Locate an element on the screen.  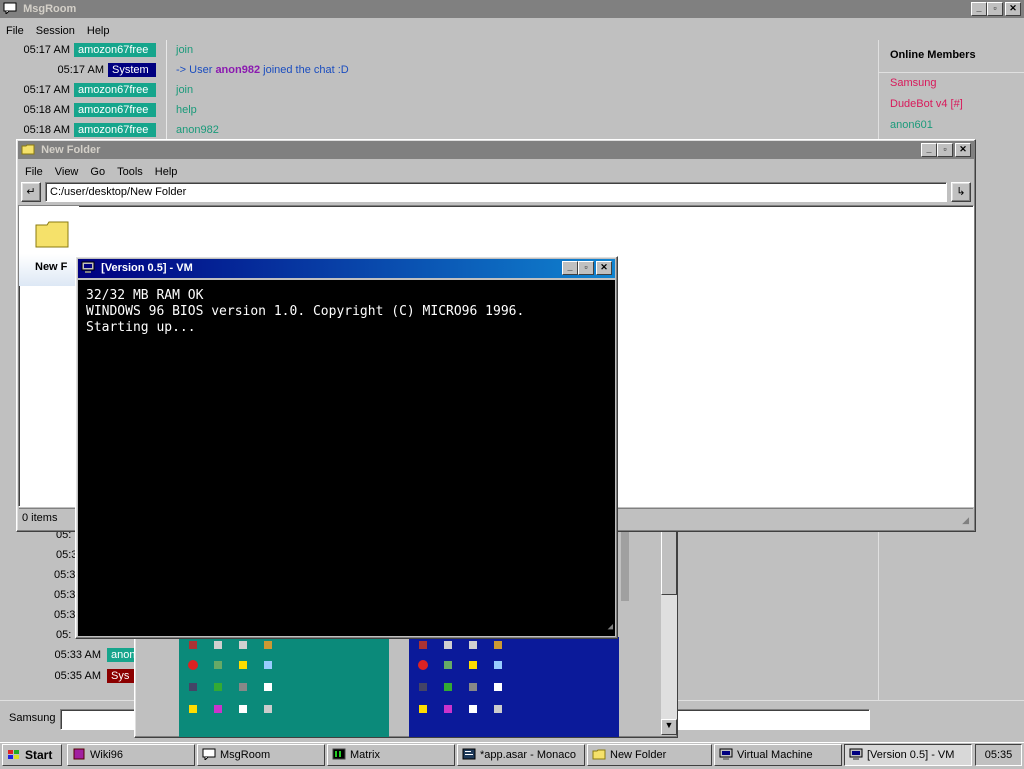
chat-message: 05:33 AM anon is located at coordinates (70, 655).